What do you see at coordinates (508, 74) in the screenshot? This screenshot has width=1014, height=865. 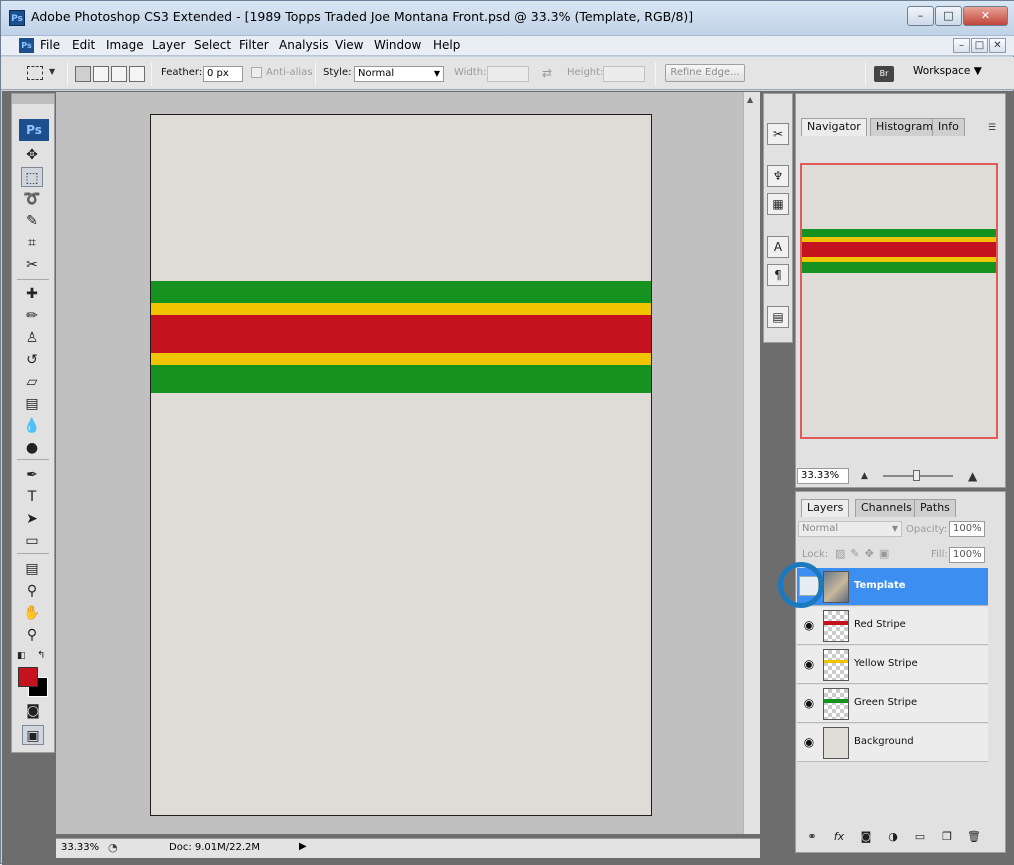 I see `width-input` at bounding box center [508, 74].